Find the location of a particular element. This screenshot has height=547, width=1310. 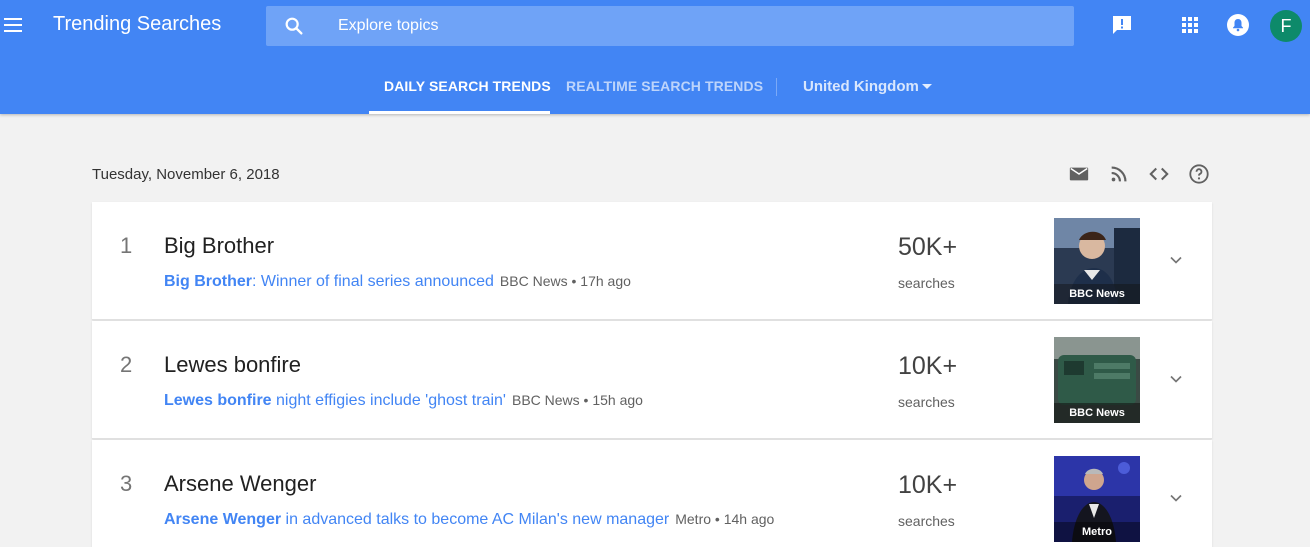

search-bar is located at coordinates (670, 26).